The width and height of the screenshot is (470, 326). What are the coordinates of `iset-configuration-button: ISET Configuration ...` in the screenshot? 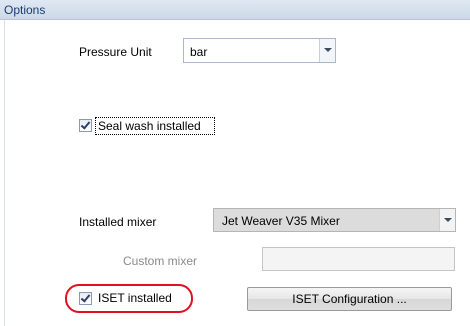 It's located at (349, 299).